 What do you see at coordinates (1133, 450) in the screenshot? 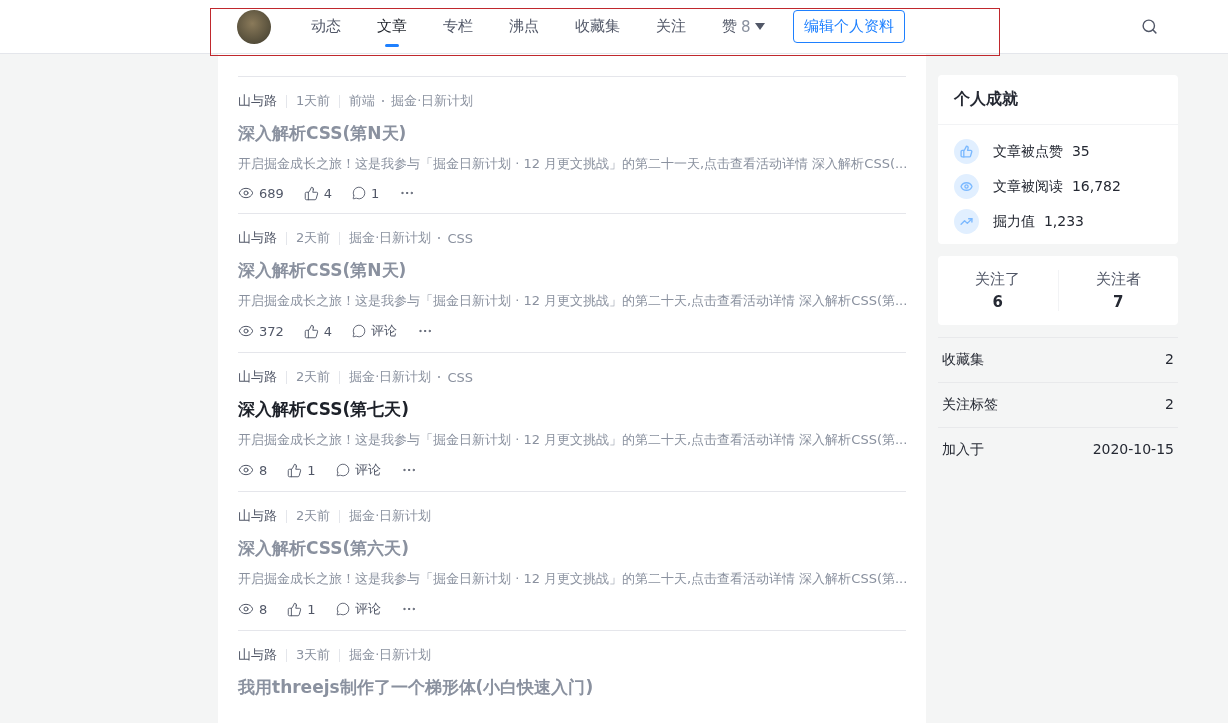
I see `stat-value: 2020-10-15` at bounding box center [1133, 450].